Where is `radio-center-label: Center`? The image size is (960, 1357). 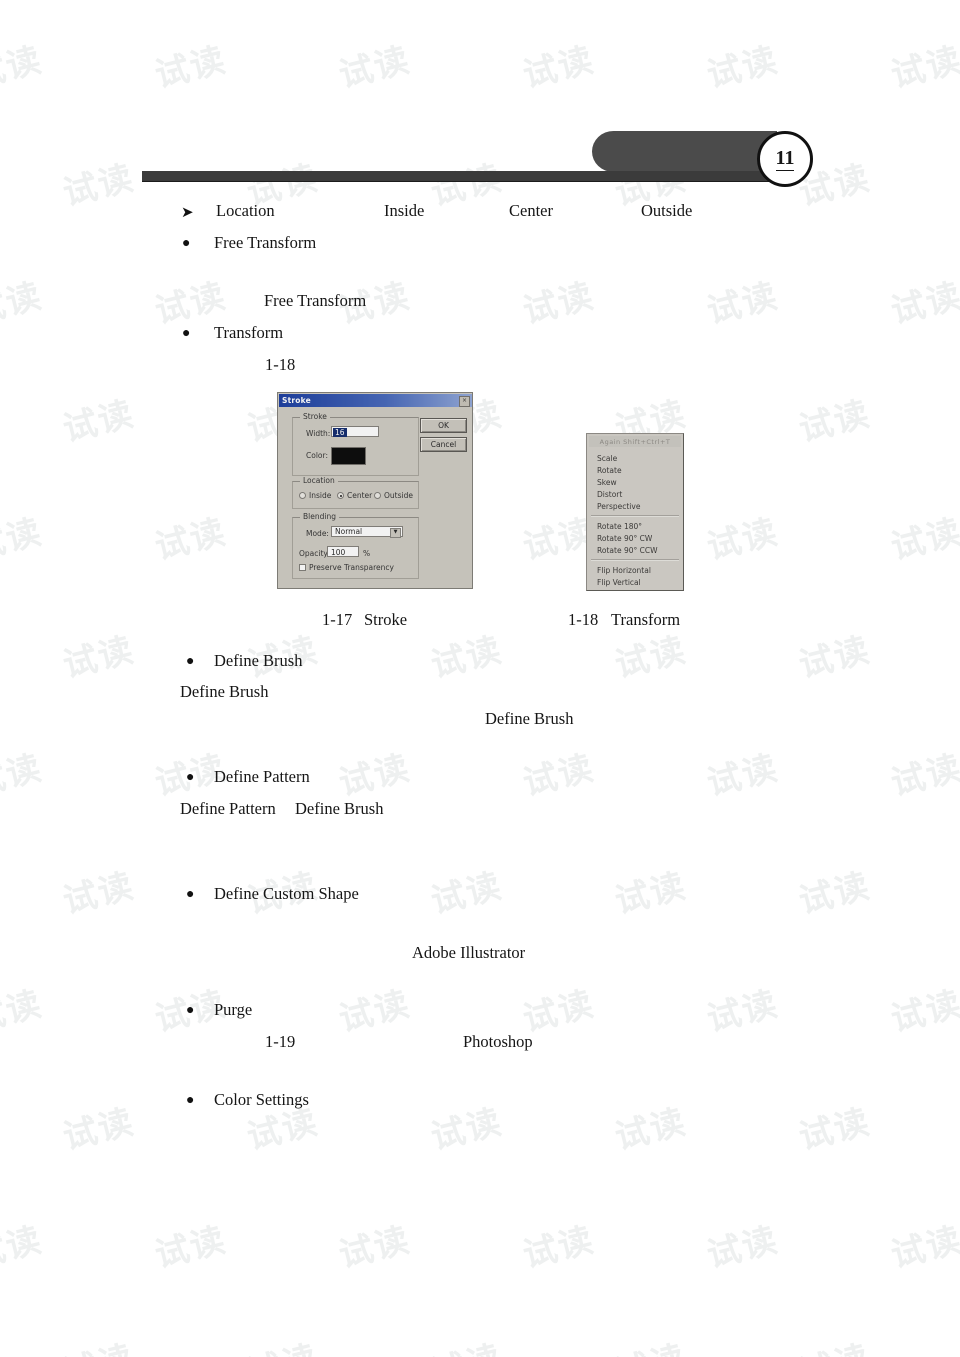 radio-center-label: Center is located at coordinates (360, 495).